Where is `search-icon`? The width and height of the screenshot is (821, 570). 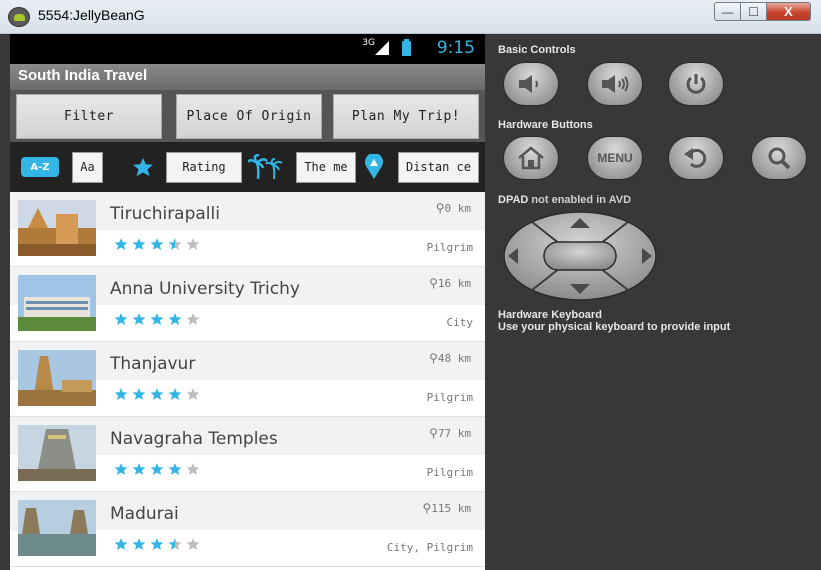 search-icon is located at coordinates (779, 158).